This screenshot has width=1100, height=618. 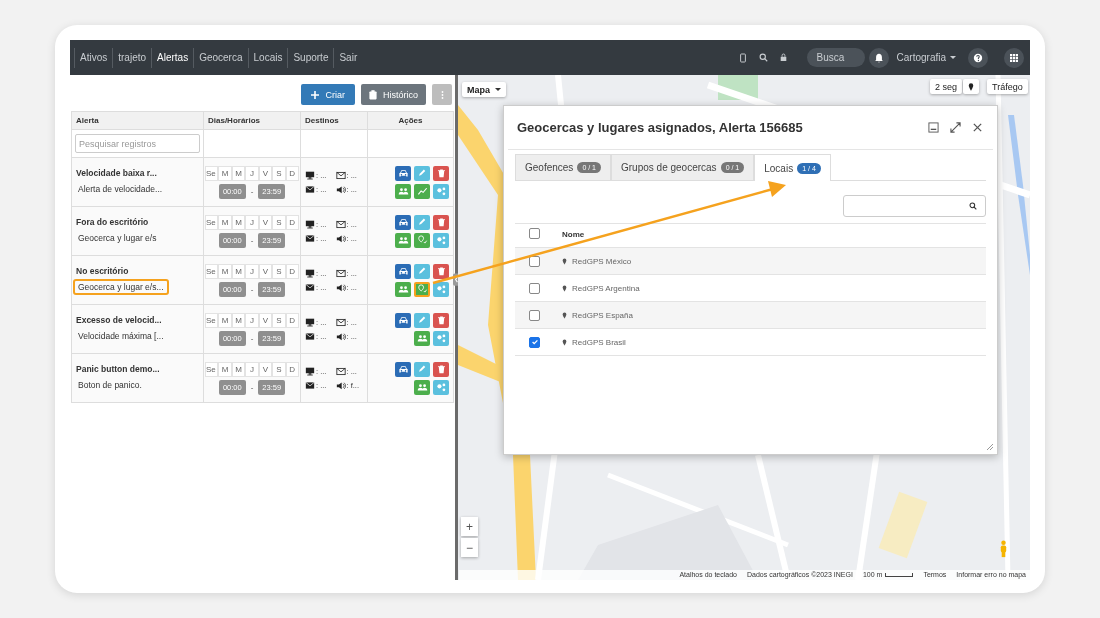 I want to click on column-header: Ações, so click(x=410, y=120).